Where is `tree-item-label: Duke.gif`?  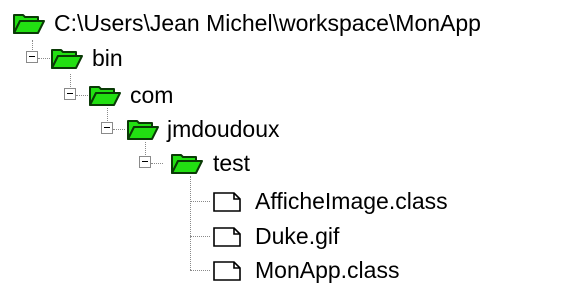
tree-item-label: Duke.gif is located at coordinates (297, 236).